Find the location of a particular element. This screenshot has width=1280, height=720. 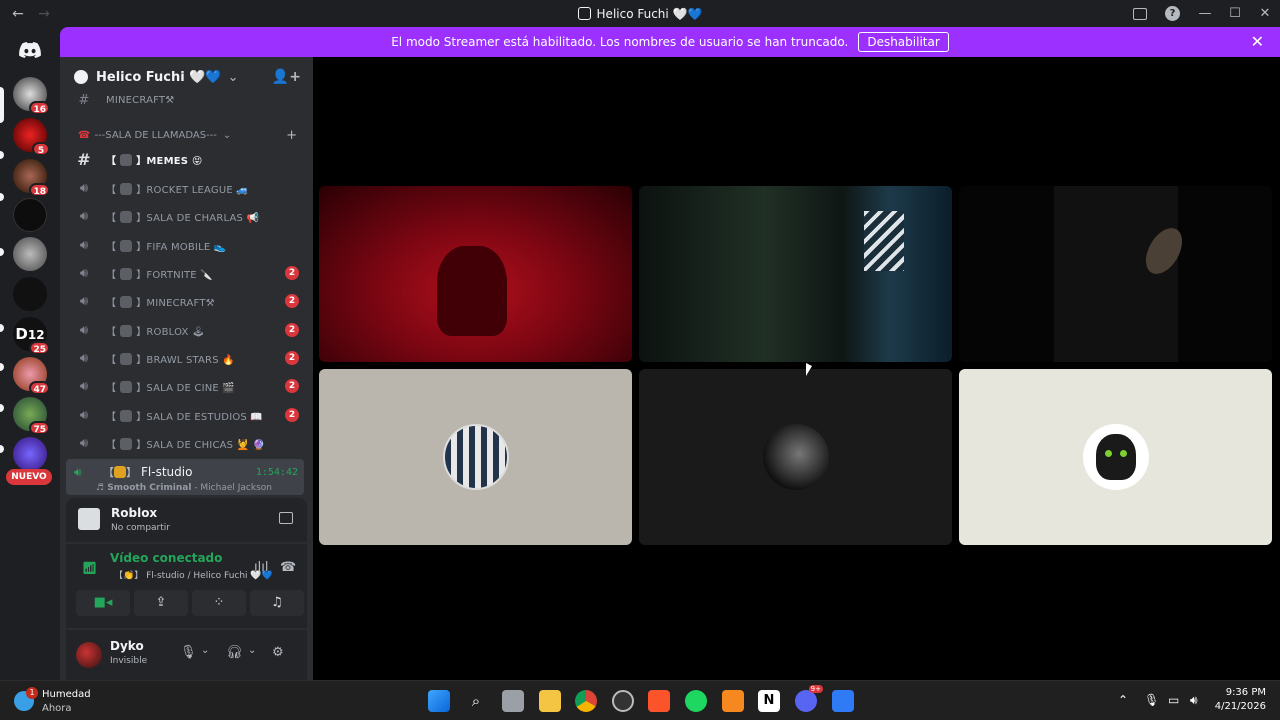

channel-item-sala-de-chicas: 🔊︎ 【】SALA DE CHICAS 💆 🔮 is located at coordinates (186, 443).